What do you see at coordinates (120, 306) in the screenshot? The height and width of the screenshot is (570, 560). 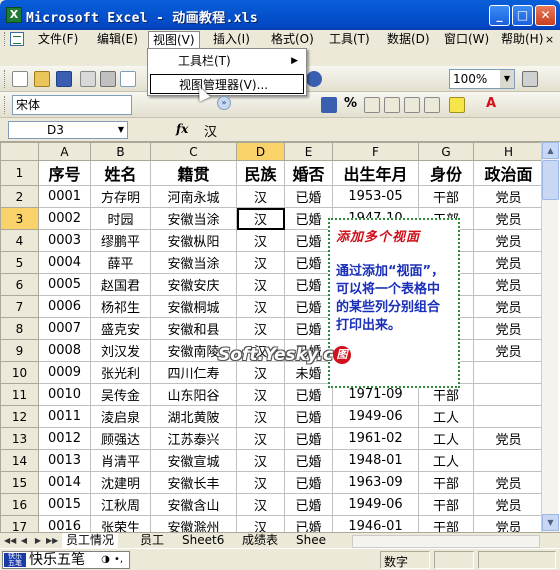 I see `table-cell: 杨祁生` at bounding box center [120, 306].